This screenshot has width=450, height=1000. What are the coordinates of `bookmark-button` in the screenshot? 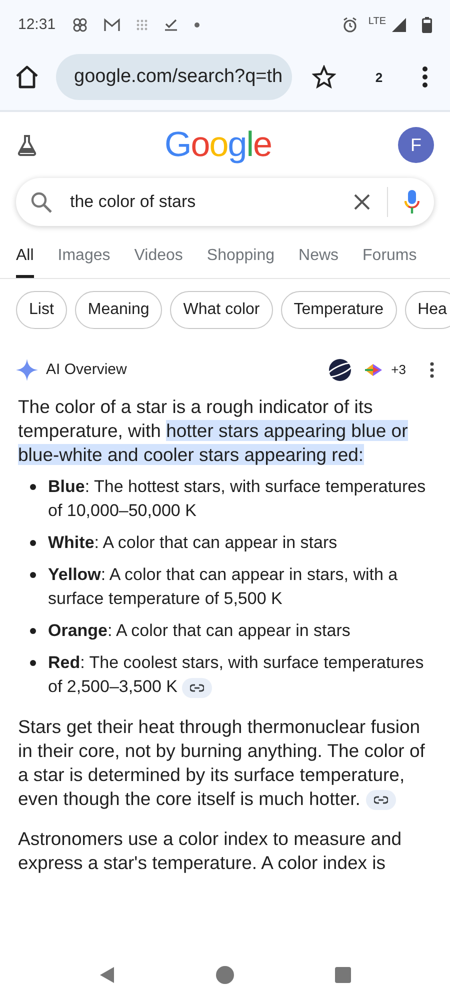 It's located at (324, 77).